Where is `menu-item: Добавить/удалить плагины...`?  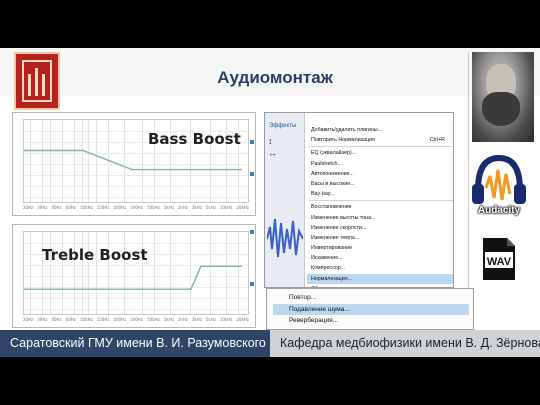
menu-item: Добавить/удалить плагины... is located at coordinates (380, 130).